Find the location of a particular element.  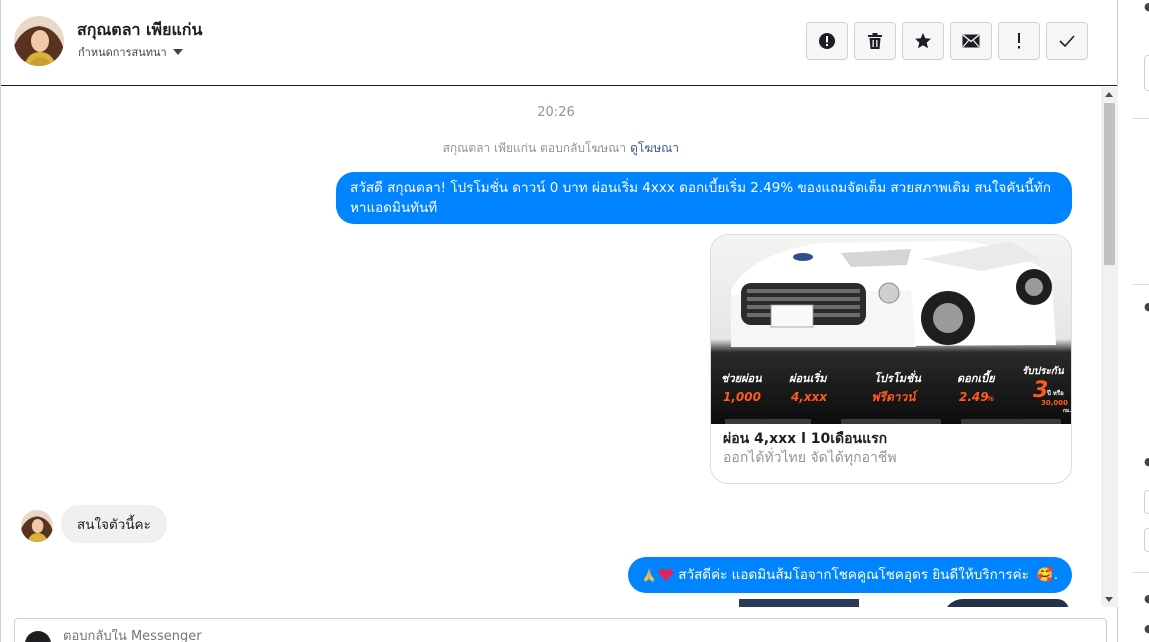

assign-conversation-dropdown: กำหนดการสนทนา is located at coordinates (130, 52).